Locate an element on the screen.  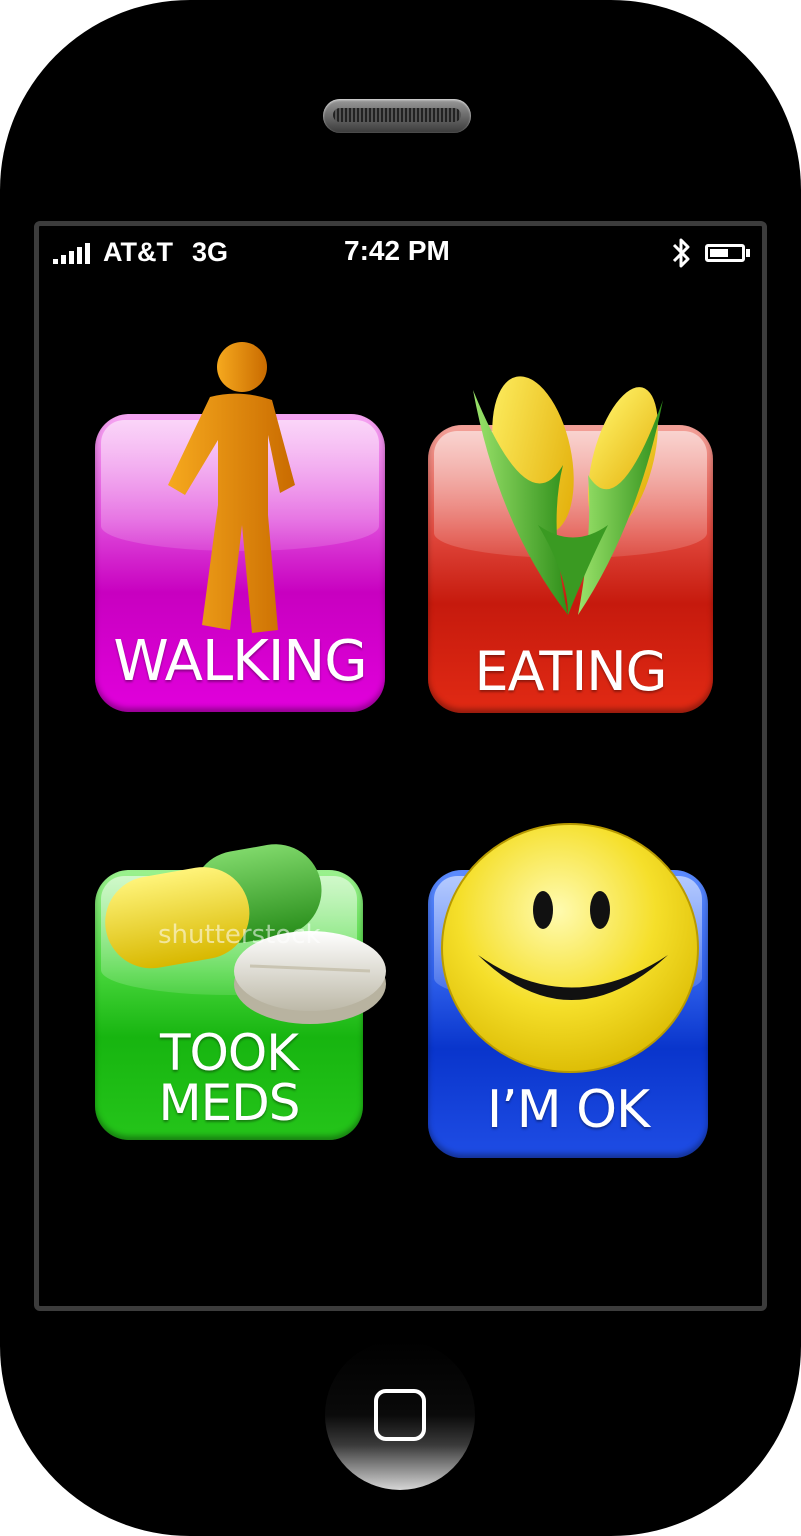
carrier-name: AT&T is located at coordinates (138, 252).